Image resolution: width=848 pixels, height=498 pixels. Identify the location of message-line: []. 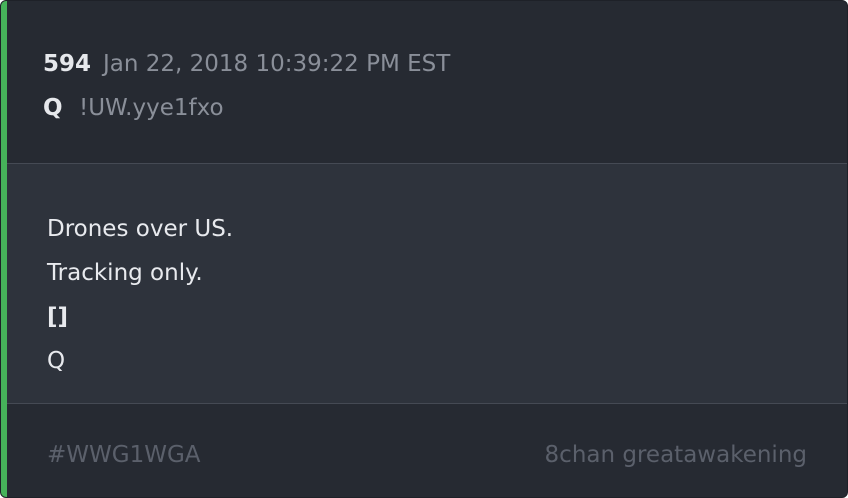
(58, 317).